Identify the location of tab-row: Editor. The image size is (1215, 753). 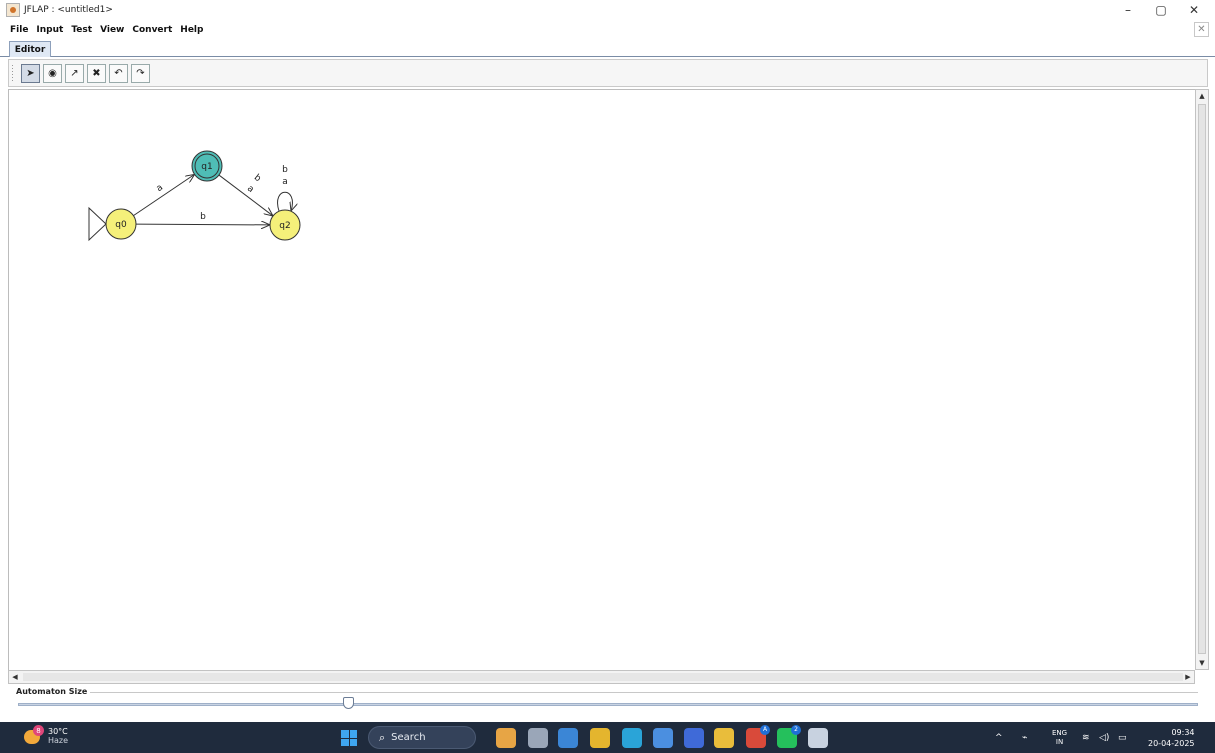
(607, 48).